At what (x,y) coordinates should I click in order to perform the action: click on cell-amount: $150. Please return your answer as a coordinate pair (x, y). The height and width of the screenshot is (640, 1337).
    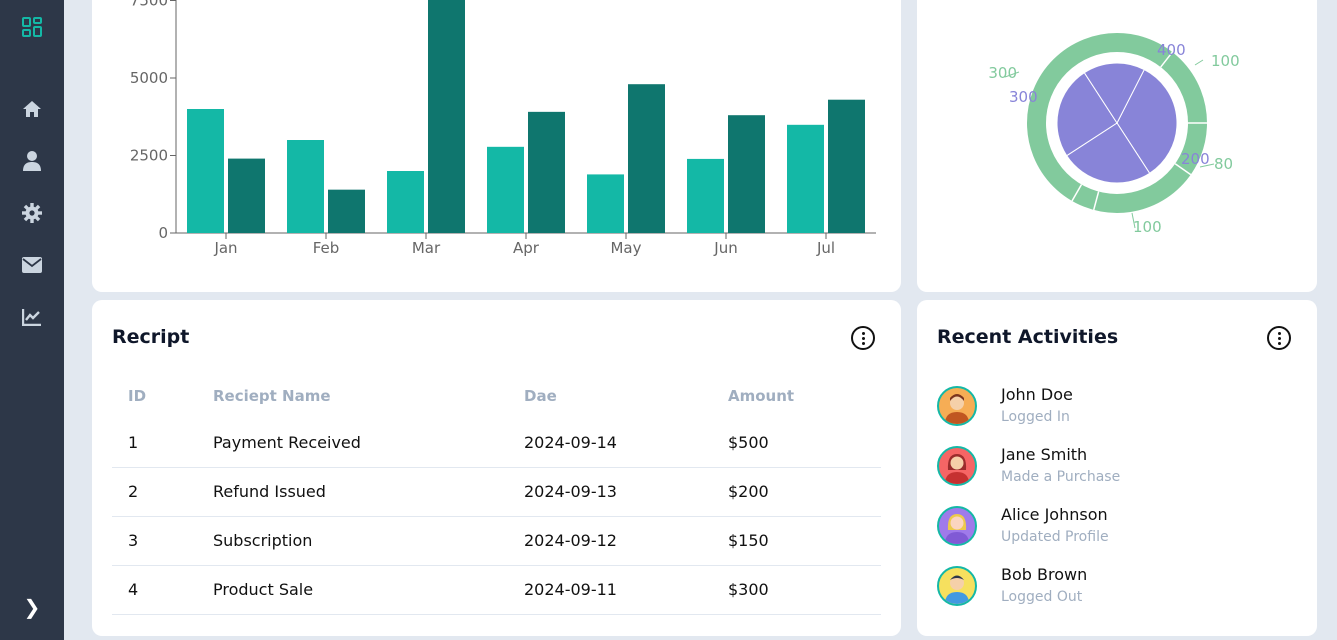
    Looking at the image, I should click on (804, 541).